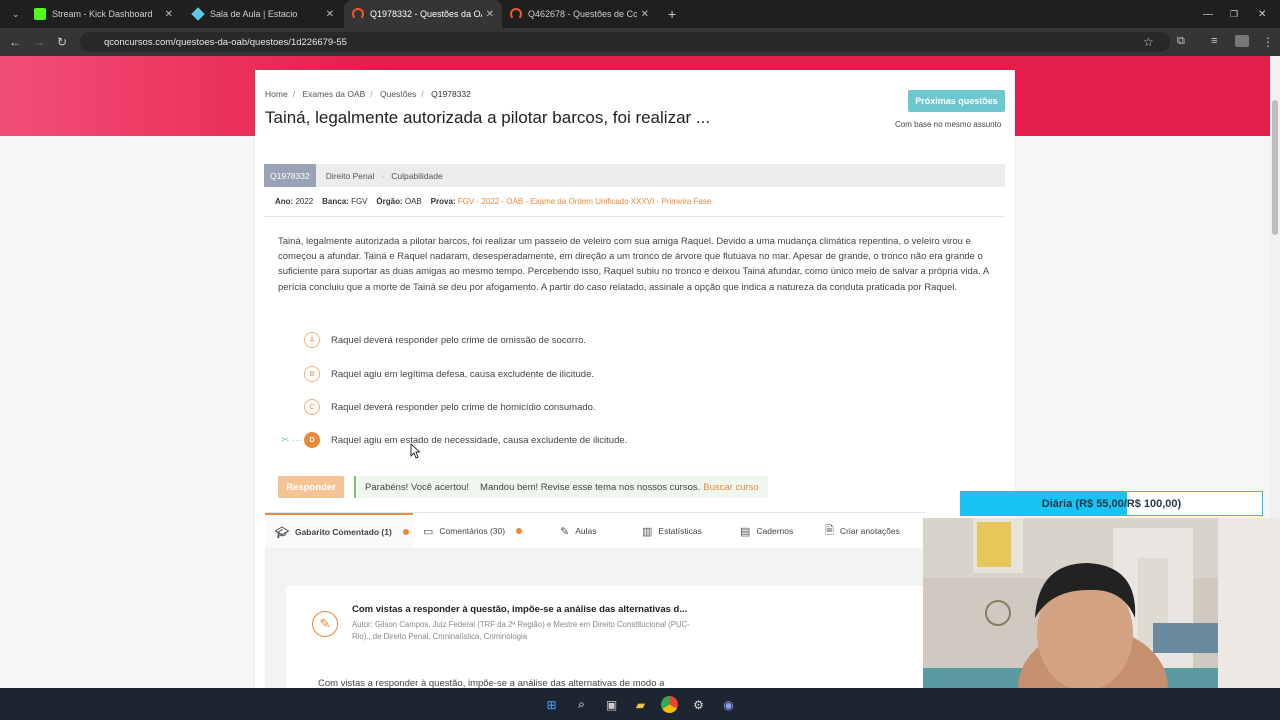 The width and height of the screenshot is (1280, 720). Describe the element at coordinates (698, 704) in the screenshot. I see `steam-icon: ⚙` at that location.